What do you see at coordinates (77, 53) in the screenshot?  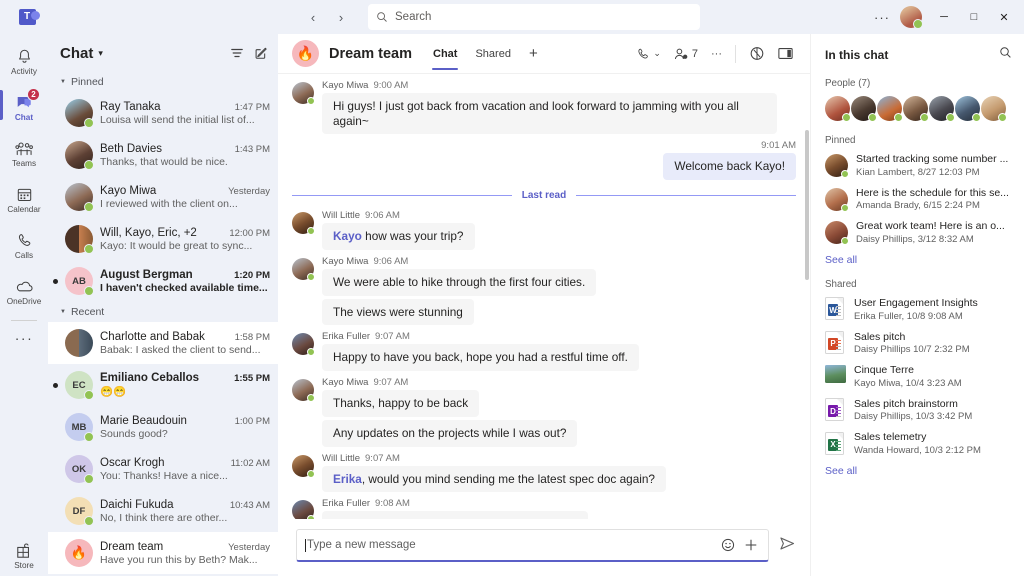 I see `chat-list-title: Chat` at bounding box center [77, 53].